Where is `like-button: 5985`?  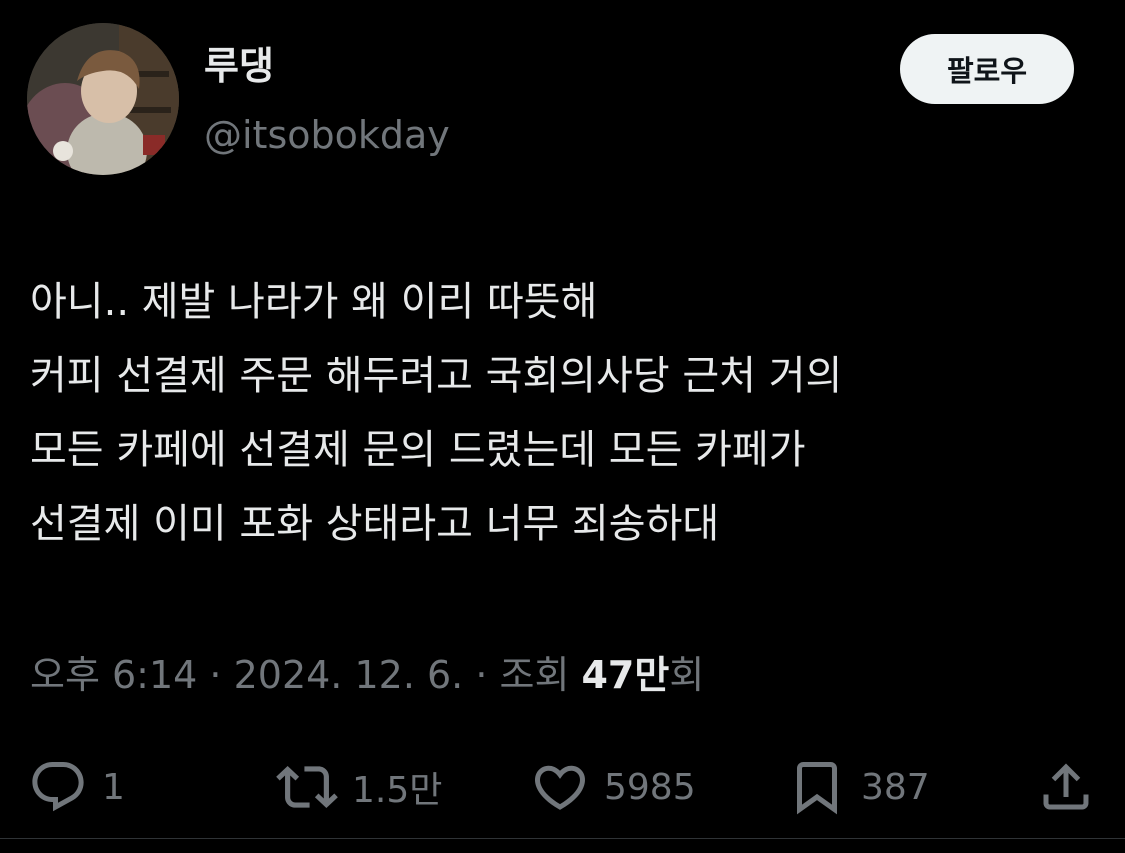 like-button: 5985 is located at coordinates (613, 787).